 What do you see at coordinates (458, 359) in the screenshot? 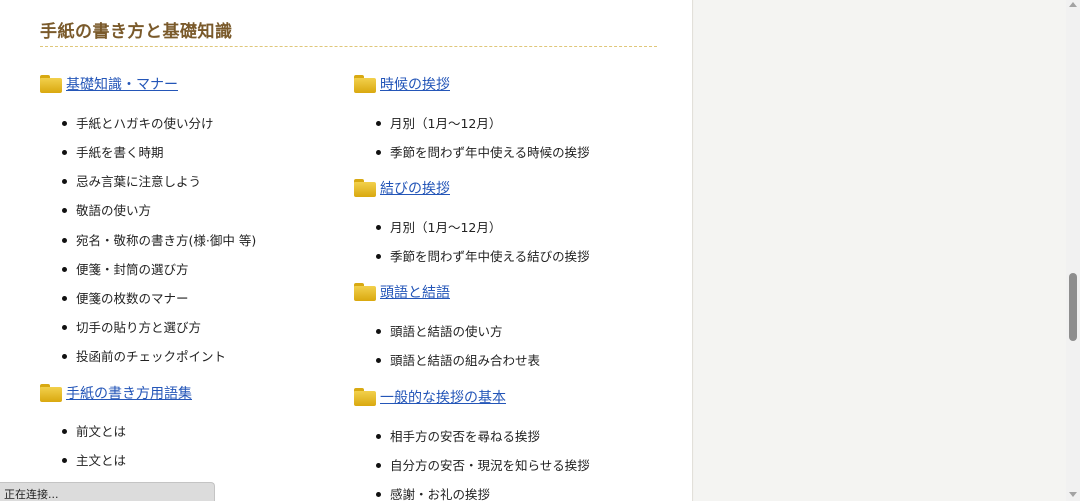
I see `list-item: 頭語と結語の組み合わせ表` at bounding box center [458, 359].